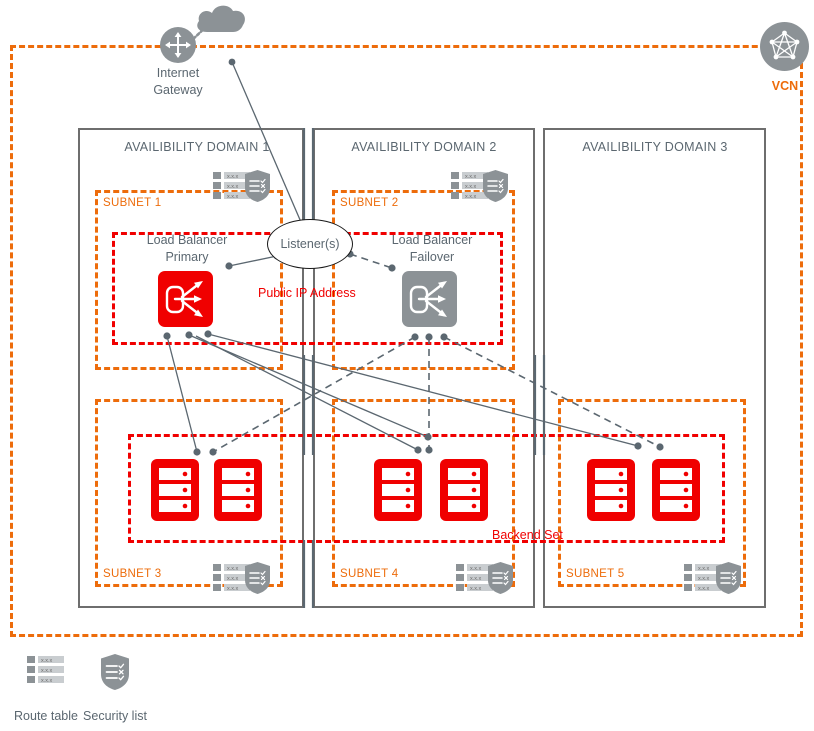 Image resolution: width=814 pixels, height=731 pixels. Describe the element at coordinates (429, 299) in the screenshot. I see `load-balancer-failover-icon` at that location.